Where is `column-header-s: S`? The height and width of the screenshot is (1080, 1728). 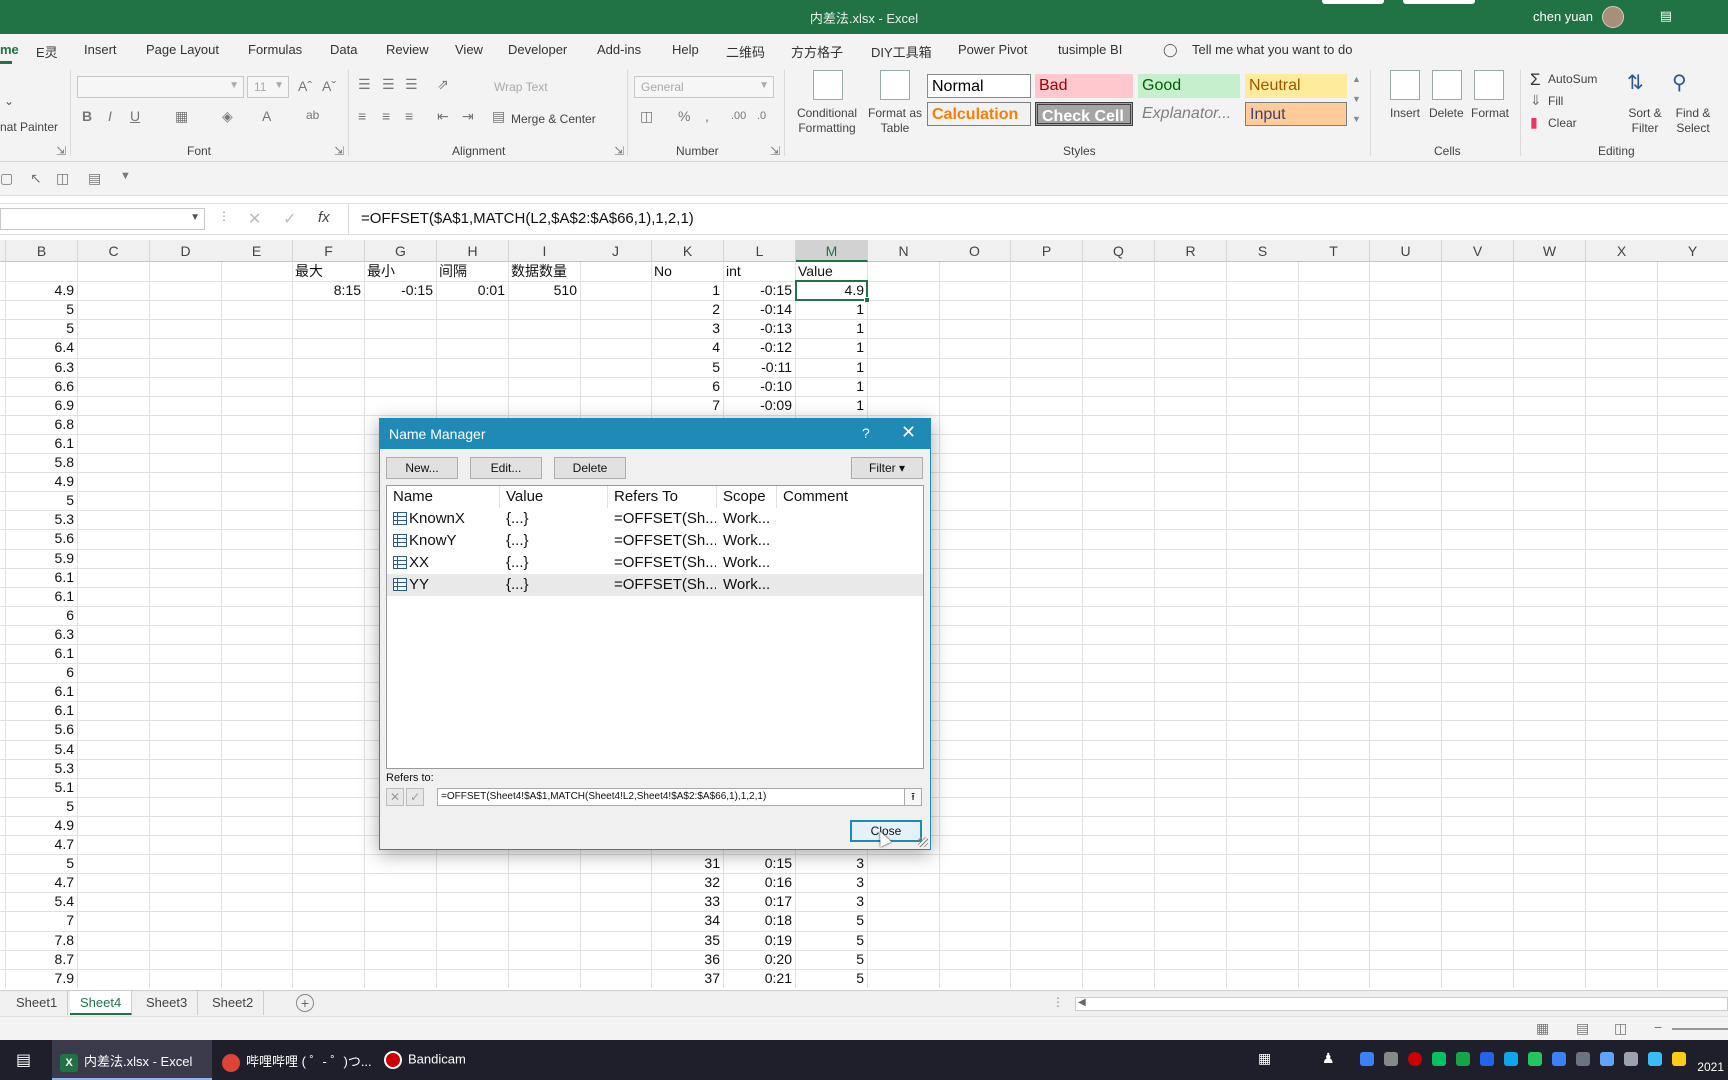 column-header-s: S is located at coordinates (1263, 251).